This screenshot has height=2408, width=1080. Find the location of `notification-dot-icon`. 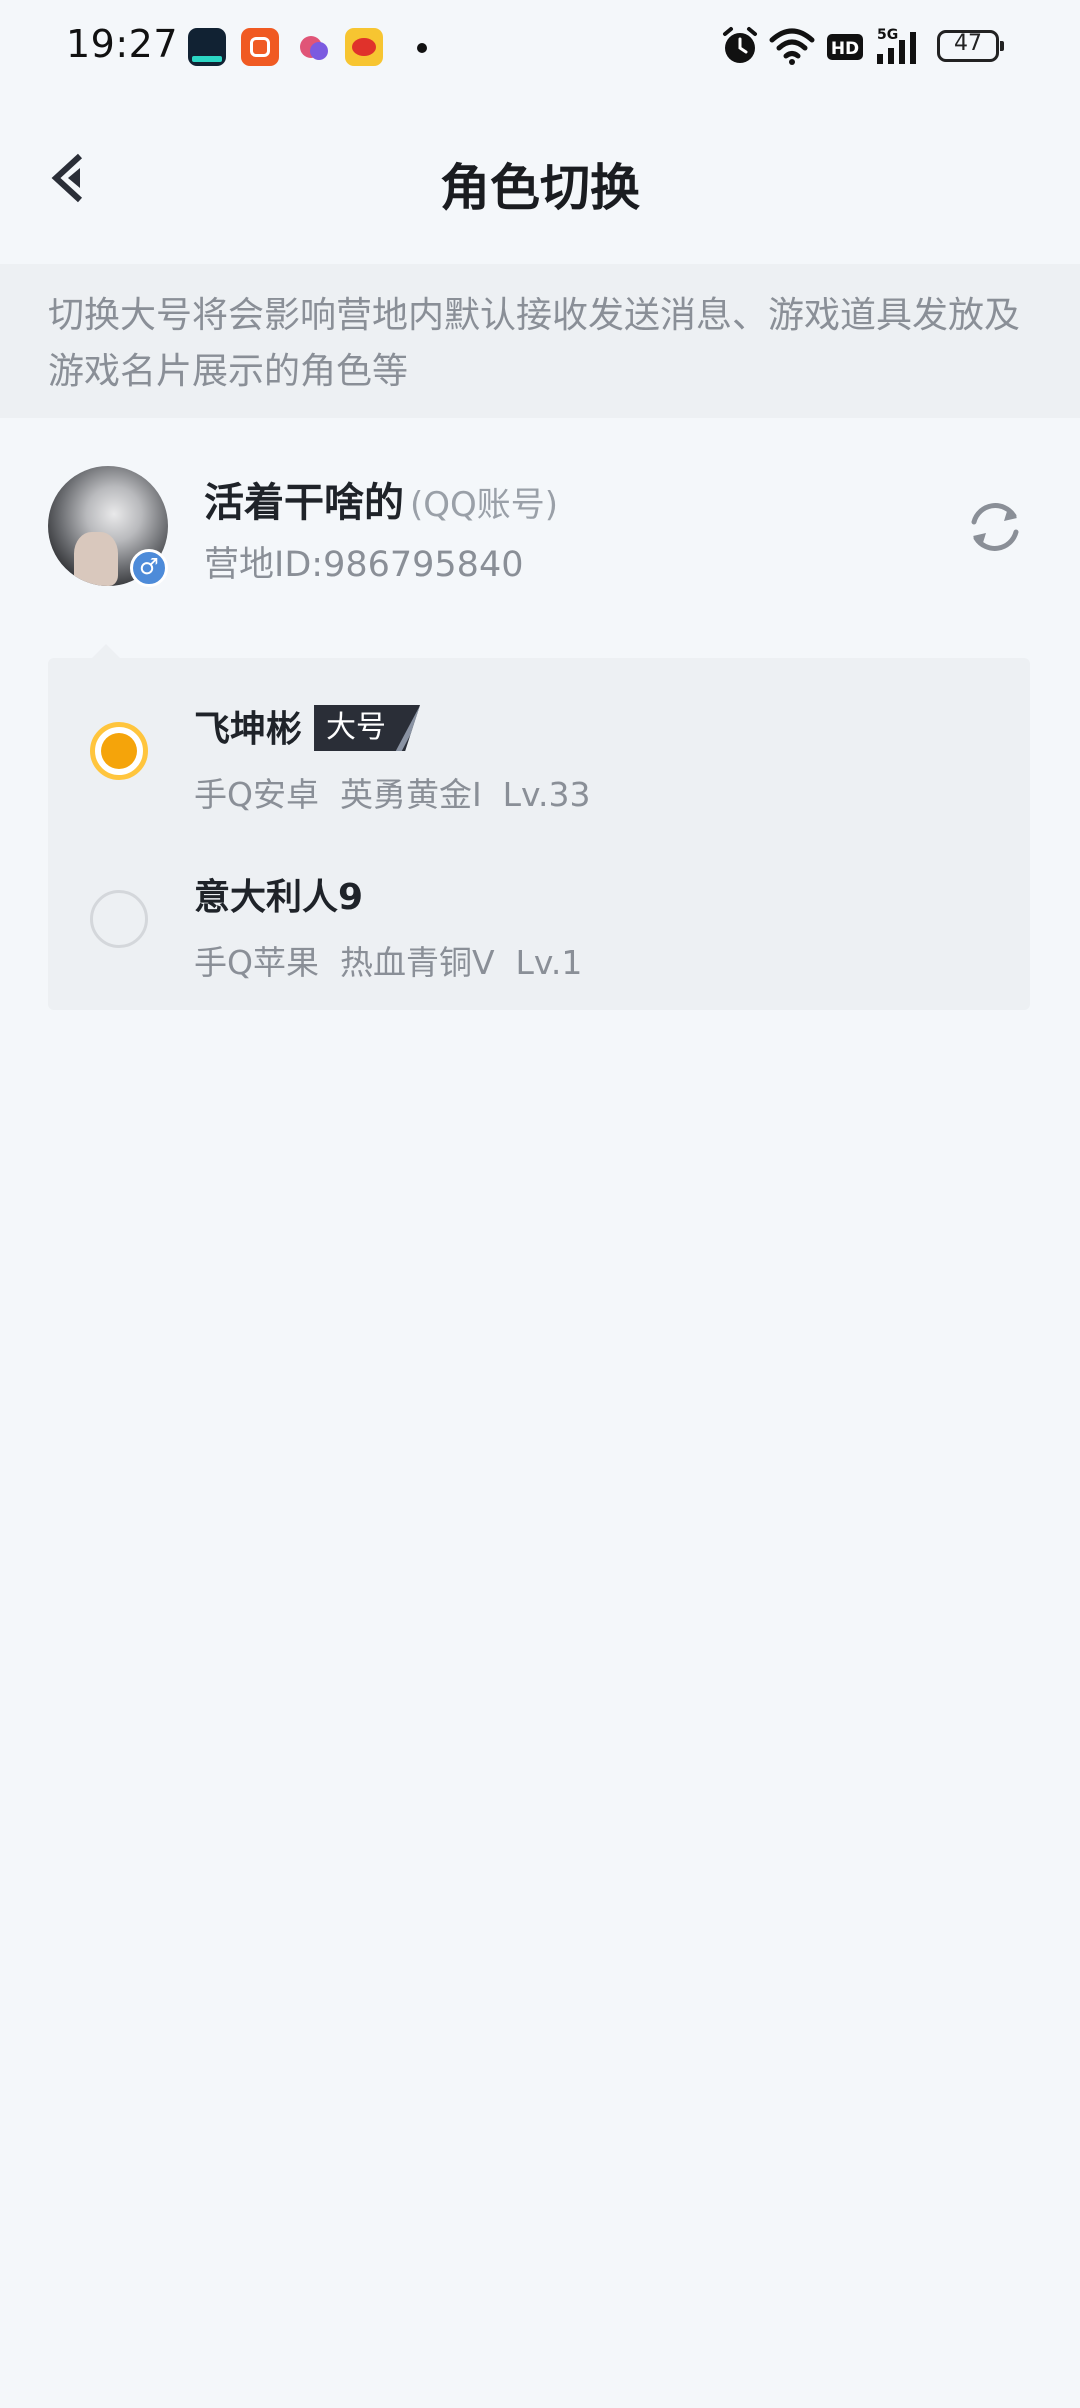

notification-dot-icon is located at coordinates (422, 48).